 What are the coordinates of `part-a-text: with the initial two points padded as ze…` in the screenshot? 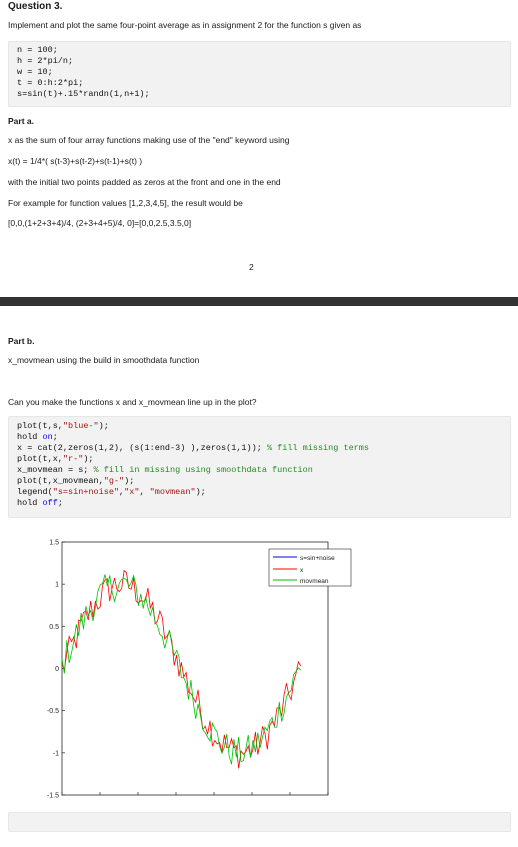 It's located at (144, 182).